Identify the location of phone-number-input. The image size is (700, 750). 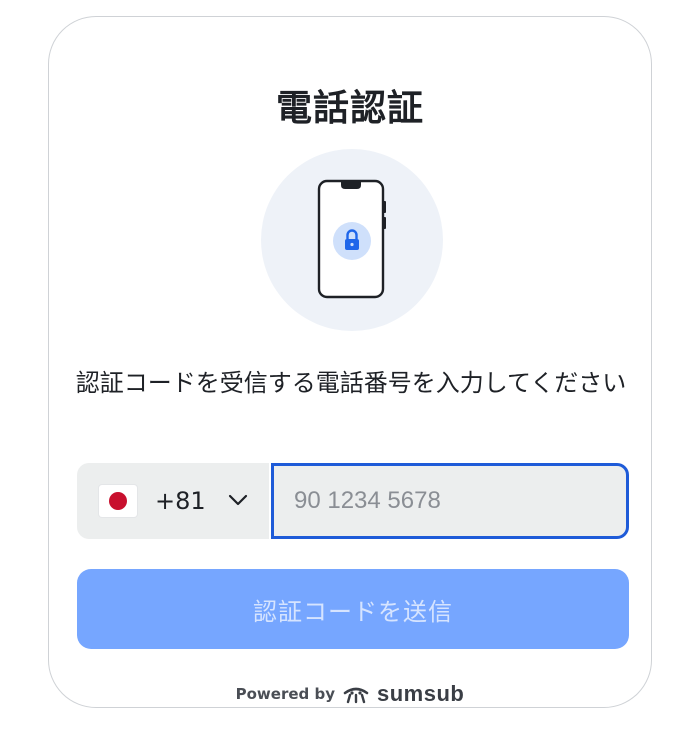
(450, 501).